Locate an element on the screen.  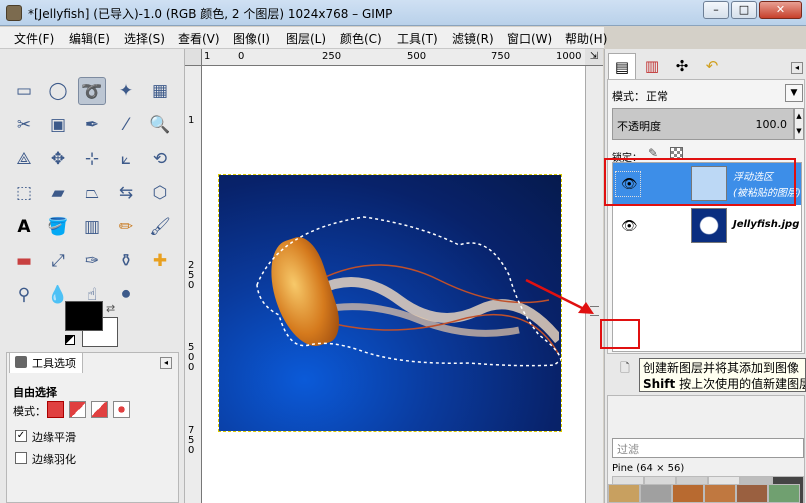
tool-options-icon is located at coordinates (21, 362).